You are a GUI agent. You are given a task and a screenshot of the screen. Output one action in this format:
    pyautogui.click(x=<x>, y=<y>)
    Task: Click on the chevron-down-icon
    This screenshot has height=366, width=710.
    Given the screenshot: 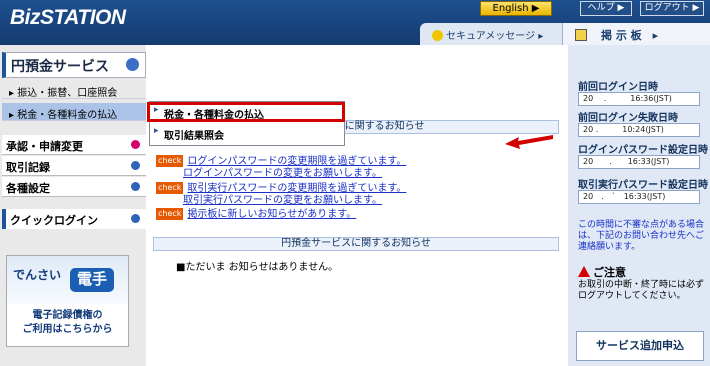 What is the action you would take?
    pyautogui.click(x=132, y=64)
    